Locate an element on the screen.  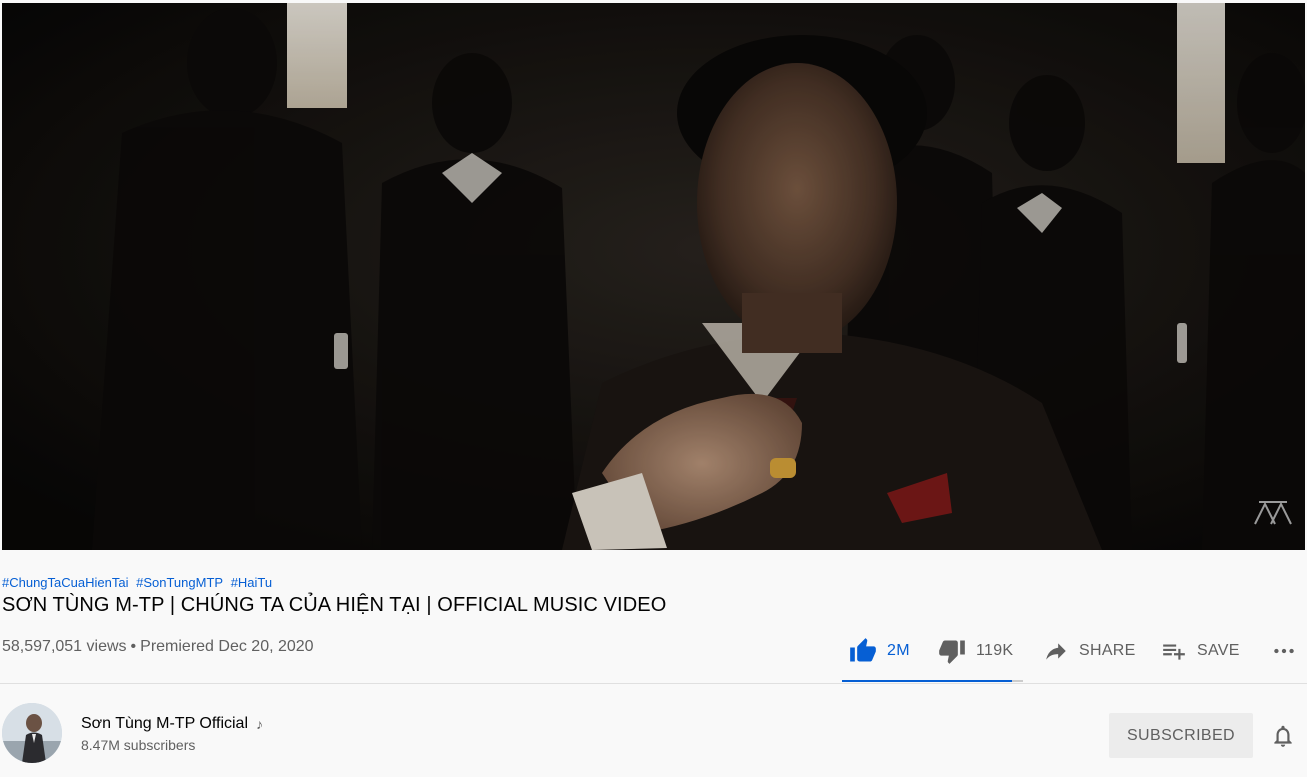
save-label: SAVE is located at coordinates (1218, 650).